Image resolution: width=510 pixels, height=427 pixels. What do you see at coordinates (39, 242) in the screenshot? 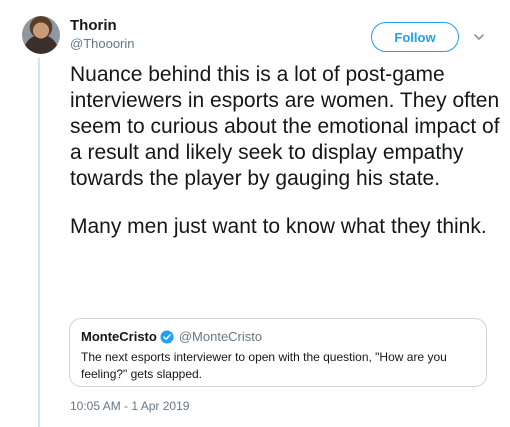
I see `thread-line` at bounding box center [39, 242].